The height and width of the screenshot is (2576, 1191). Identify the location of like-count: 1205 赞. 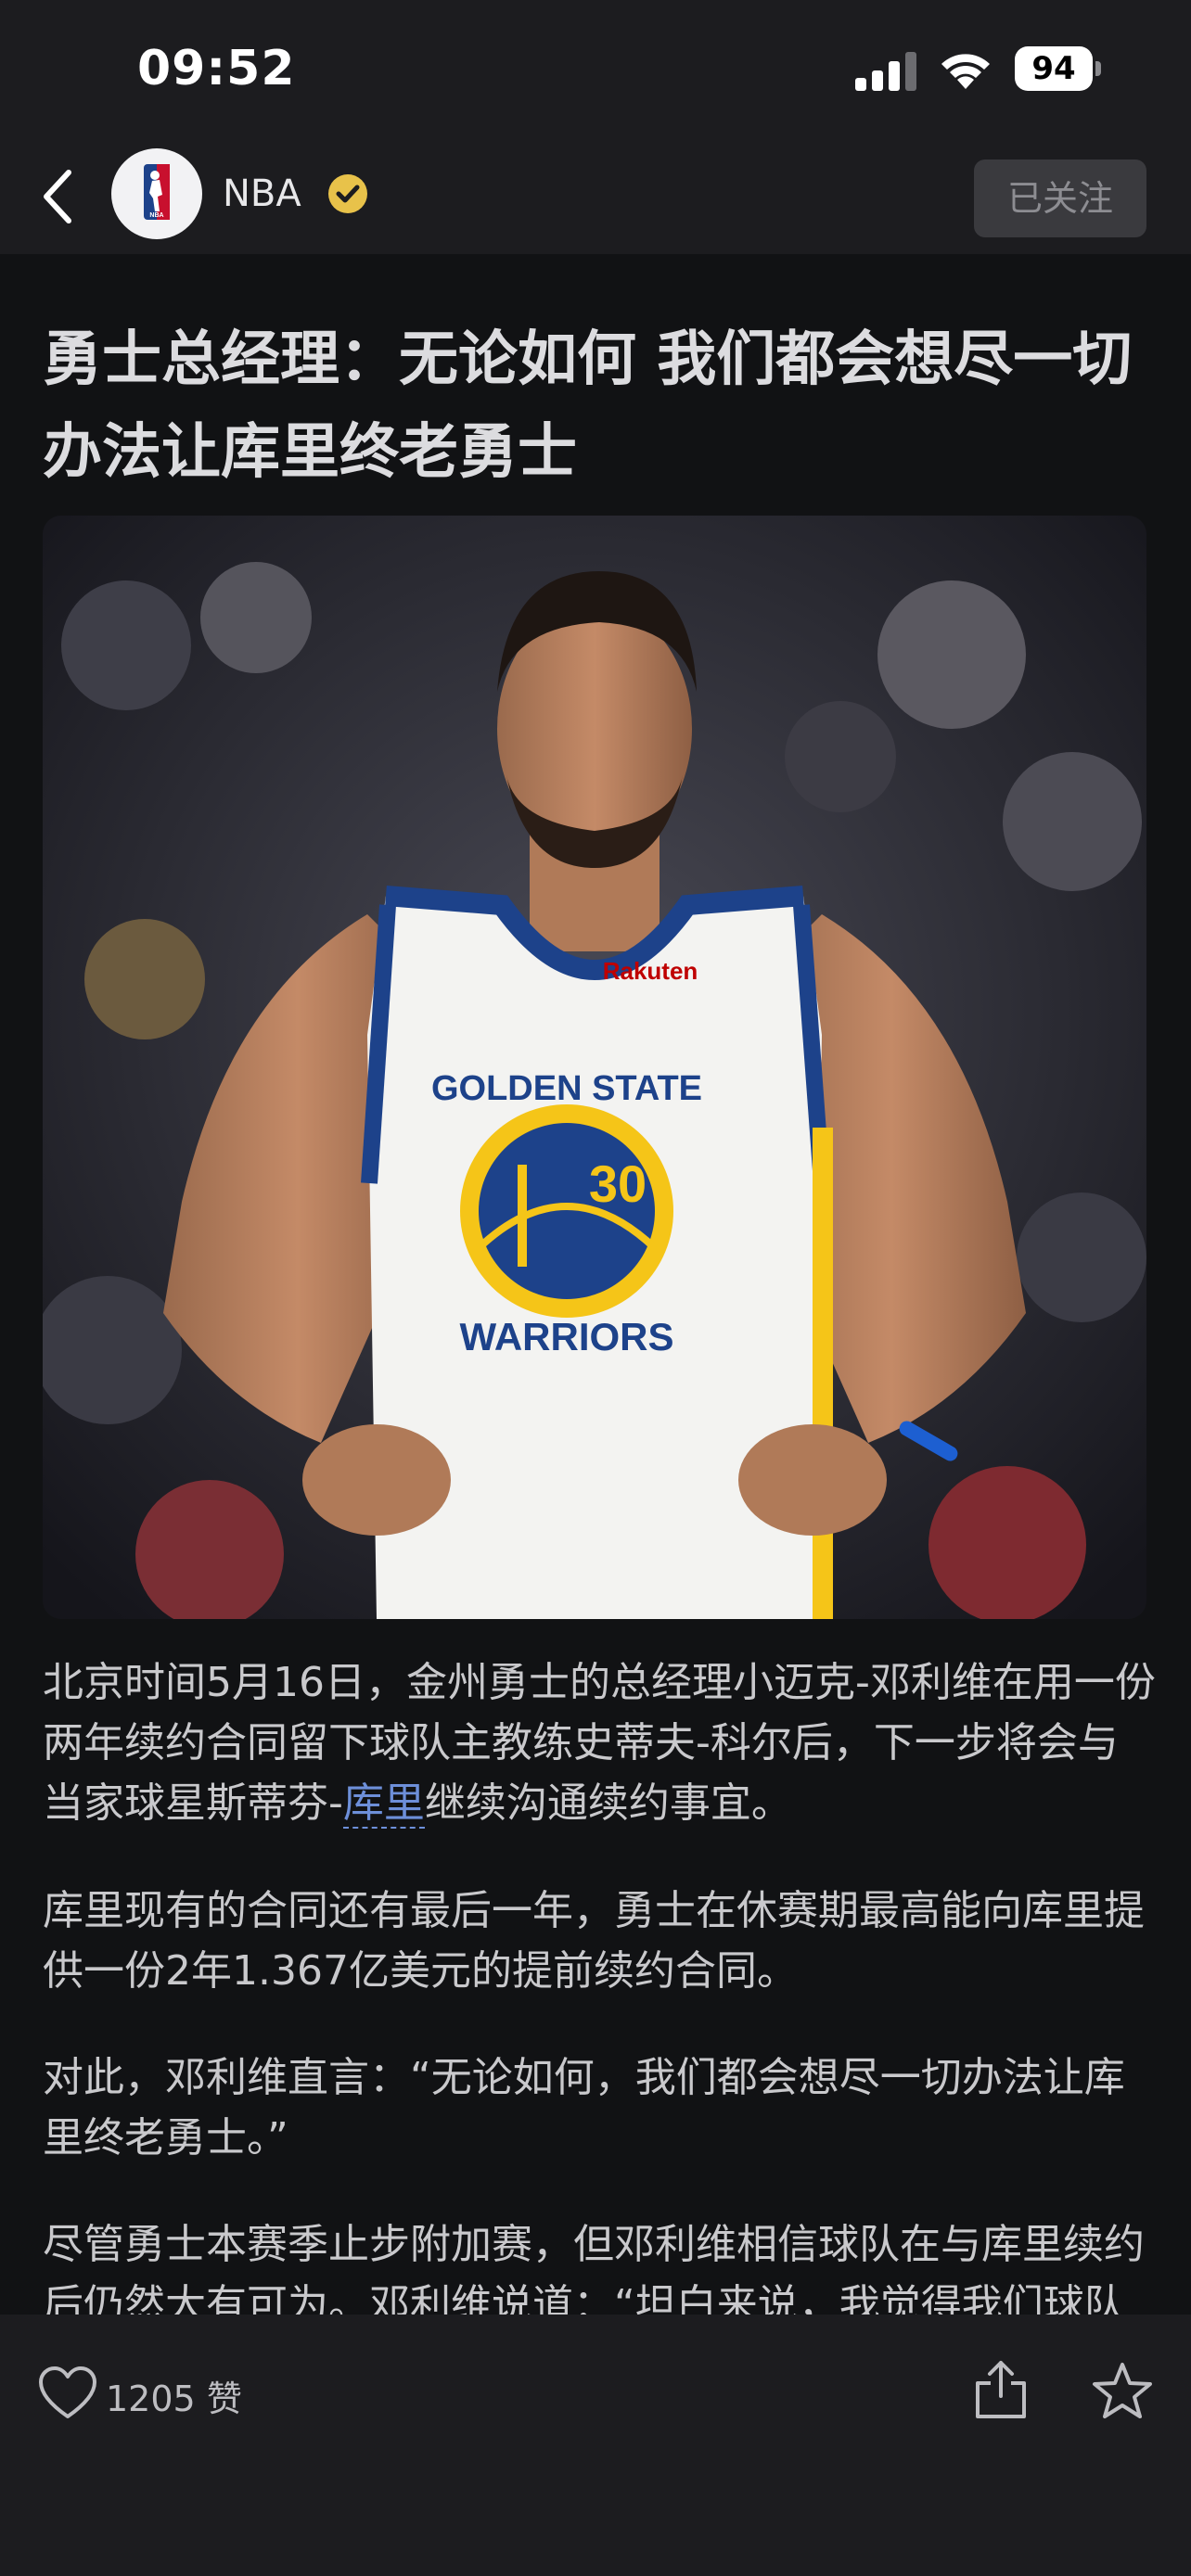
(174, 2395).